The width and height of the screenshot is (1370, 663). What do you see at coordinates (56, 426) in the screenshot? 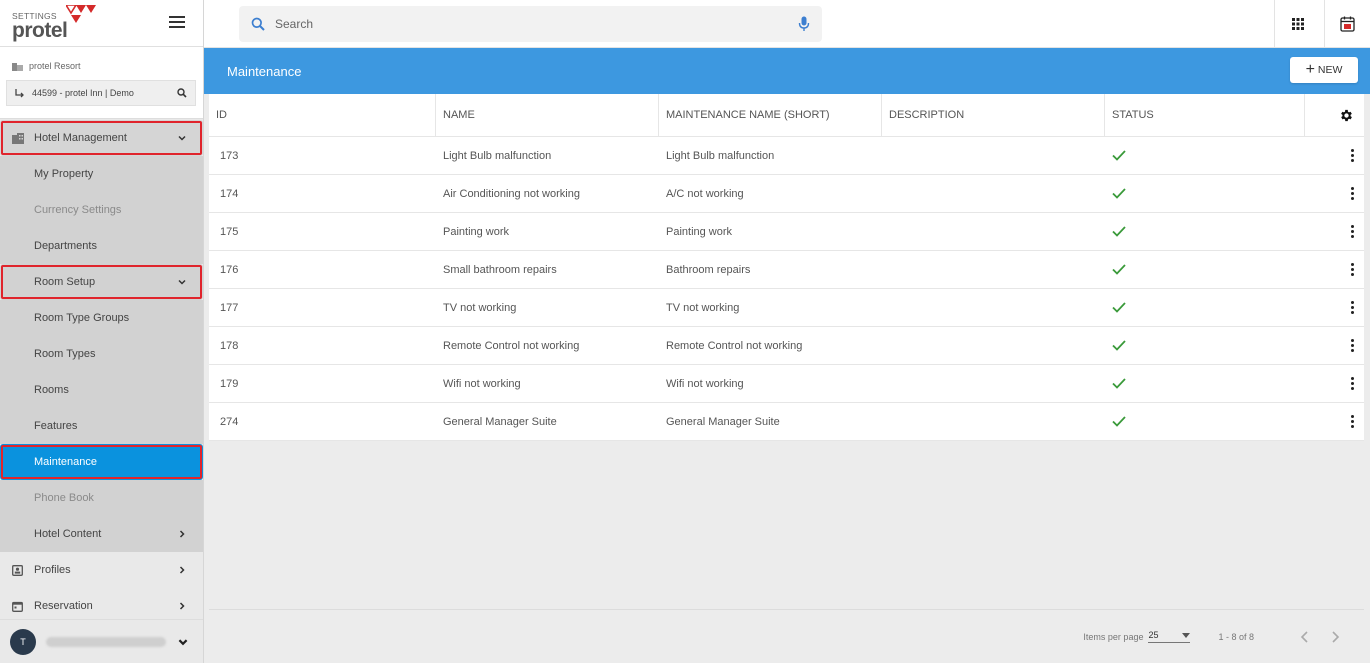
I see `sidebar-item-label: Features` at bounding box center [56, 426].